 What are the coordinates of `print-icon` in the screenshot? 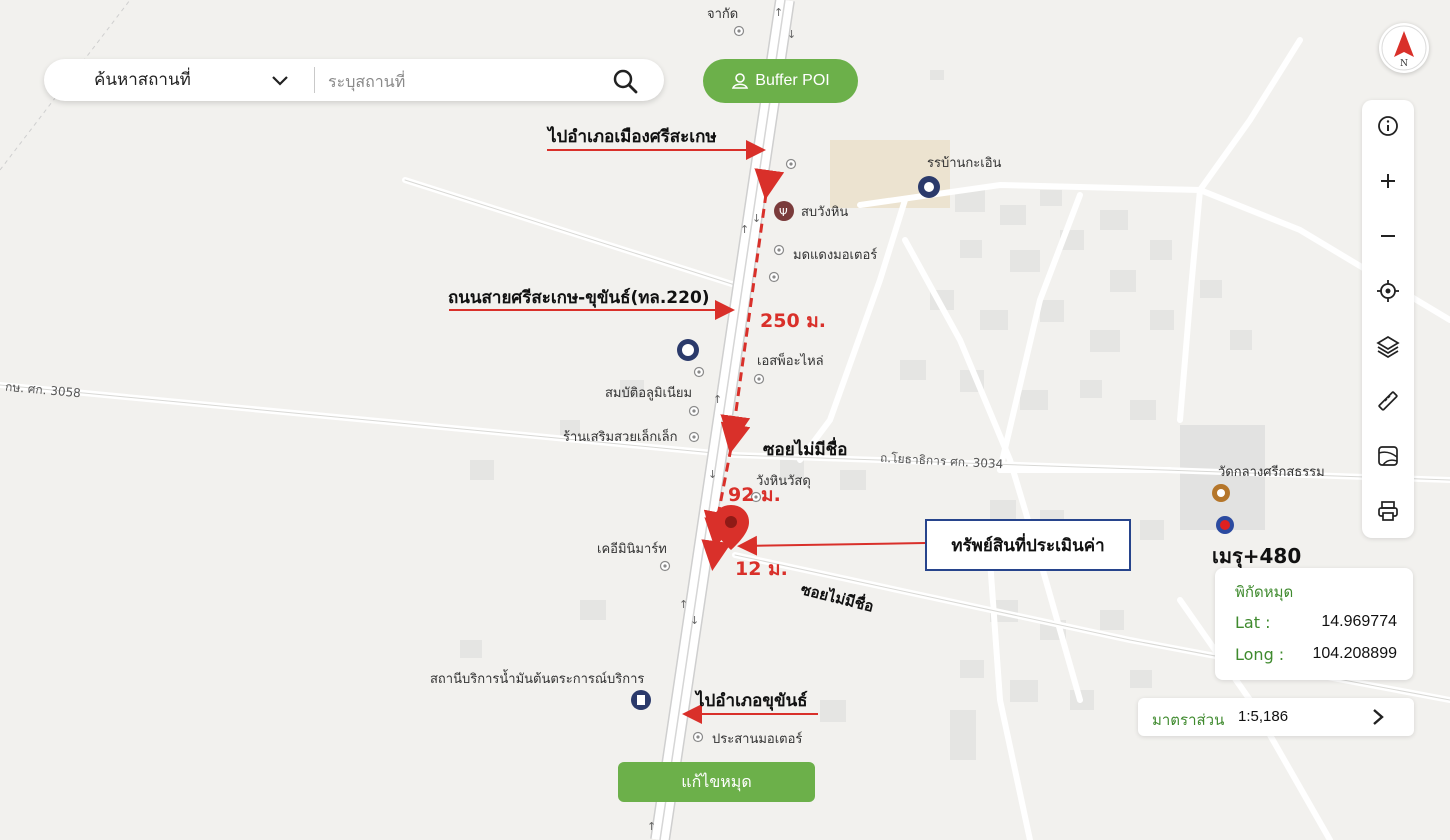 It's located at (1388, 511).